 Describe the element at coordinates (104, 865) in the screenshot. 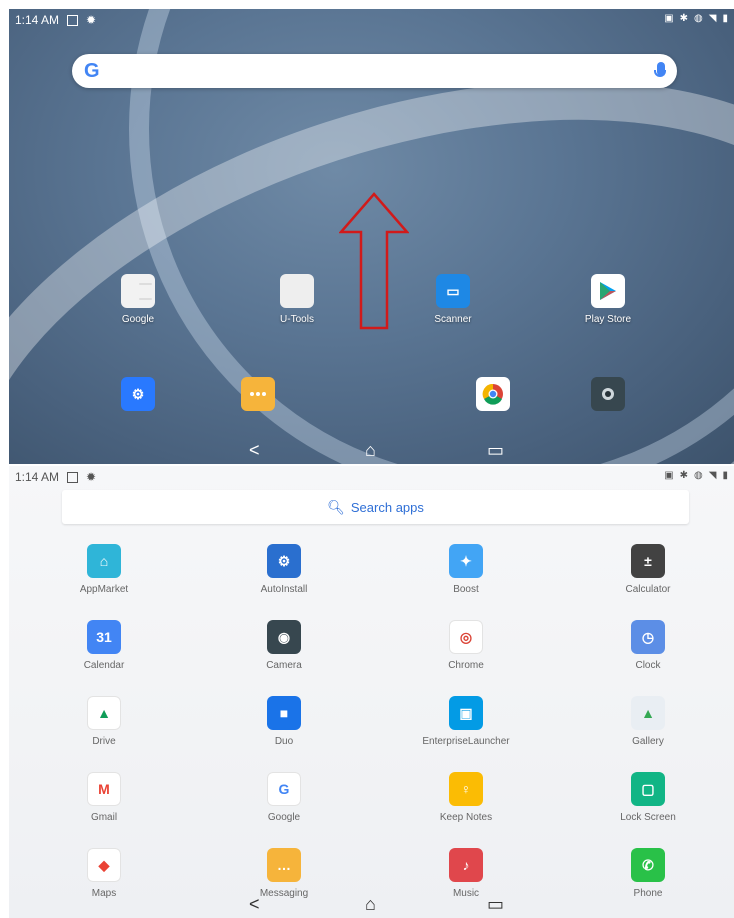

I see `maps-icon: ◆` at that location.